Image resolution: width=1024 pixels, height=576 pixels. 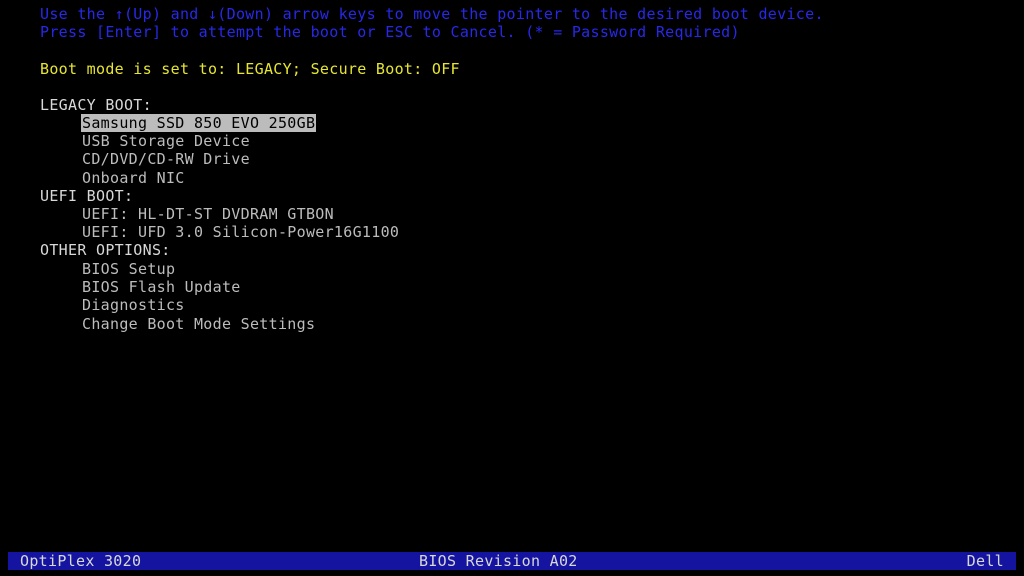 What do you see at coordinates (161, 287) in the screenshot?
I see `option-bios-flash-update: BIOS Flash Update` at bounding box center [161, 287].